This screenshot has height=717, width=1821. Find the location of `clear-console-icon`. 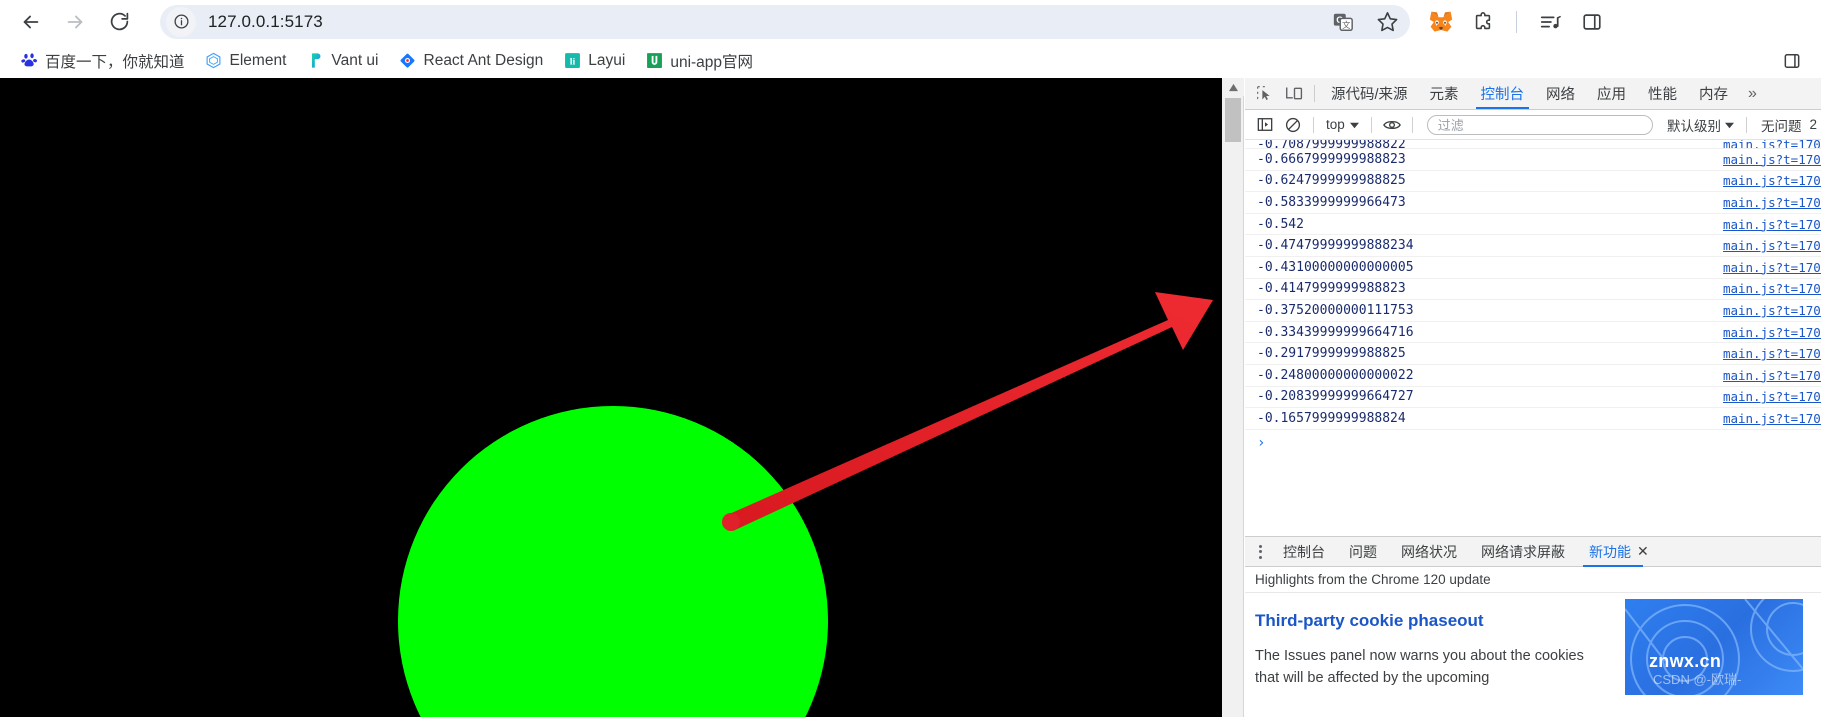

clear-console-icon is located at coordinates (1293, 125).